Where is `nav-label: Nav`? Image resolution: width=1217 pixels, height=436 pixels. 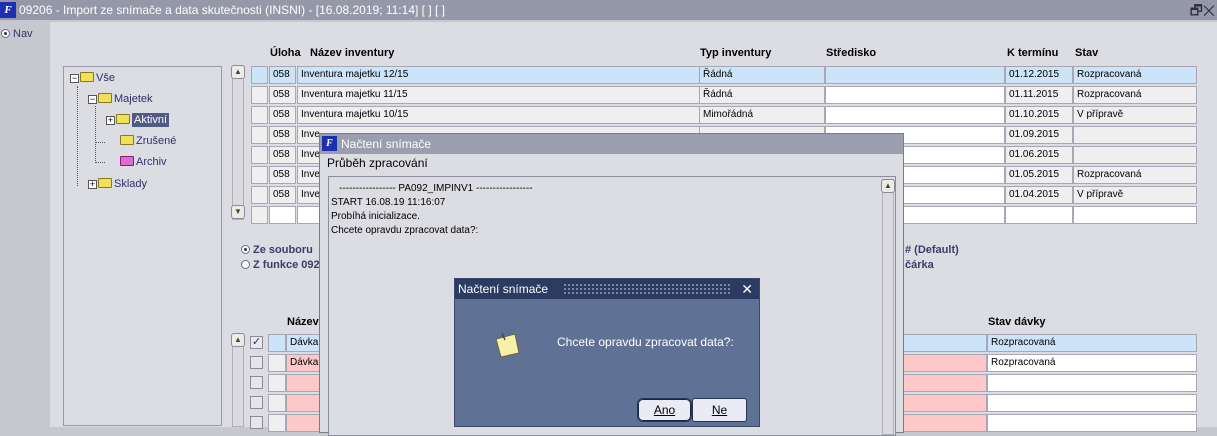 nav-label: Nav is located at coordinates (23, 34).